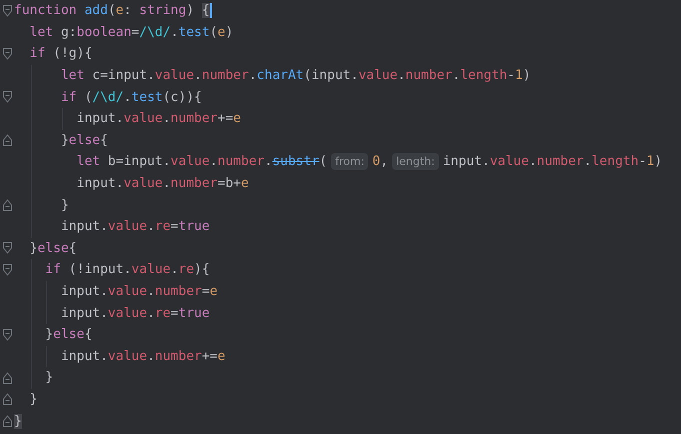 The height and width of the screenshot is (434, 681). I want to click on keyword-token: true, so click(194, 226).